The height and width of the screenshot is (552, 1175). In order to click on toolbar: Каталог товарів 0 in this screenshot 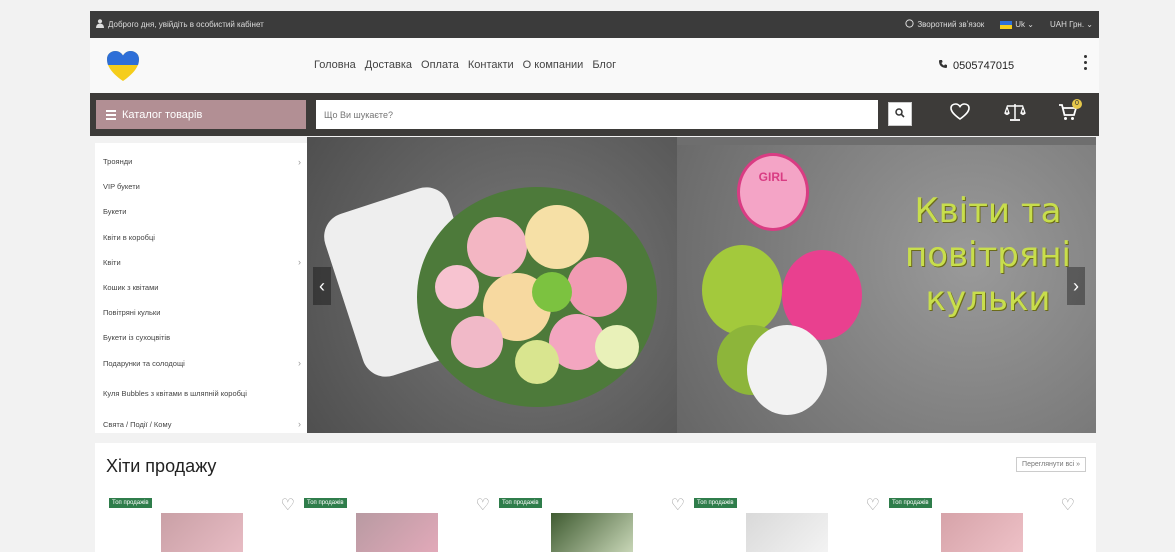, I will do `click(594, 114)`.